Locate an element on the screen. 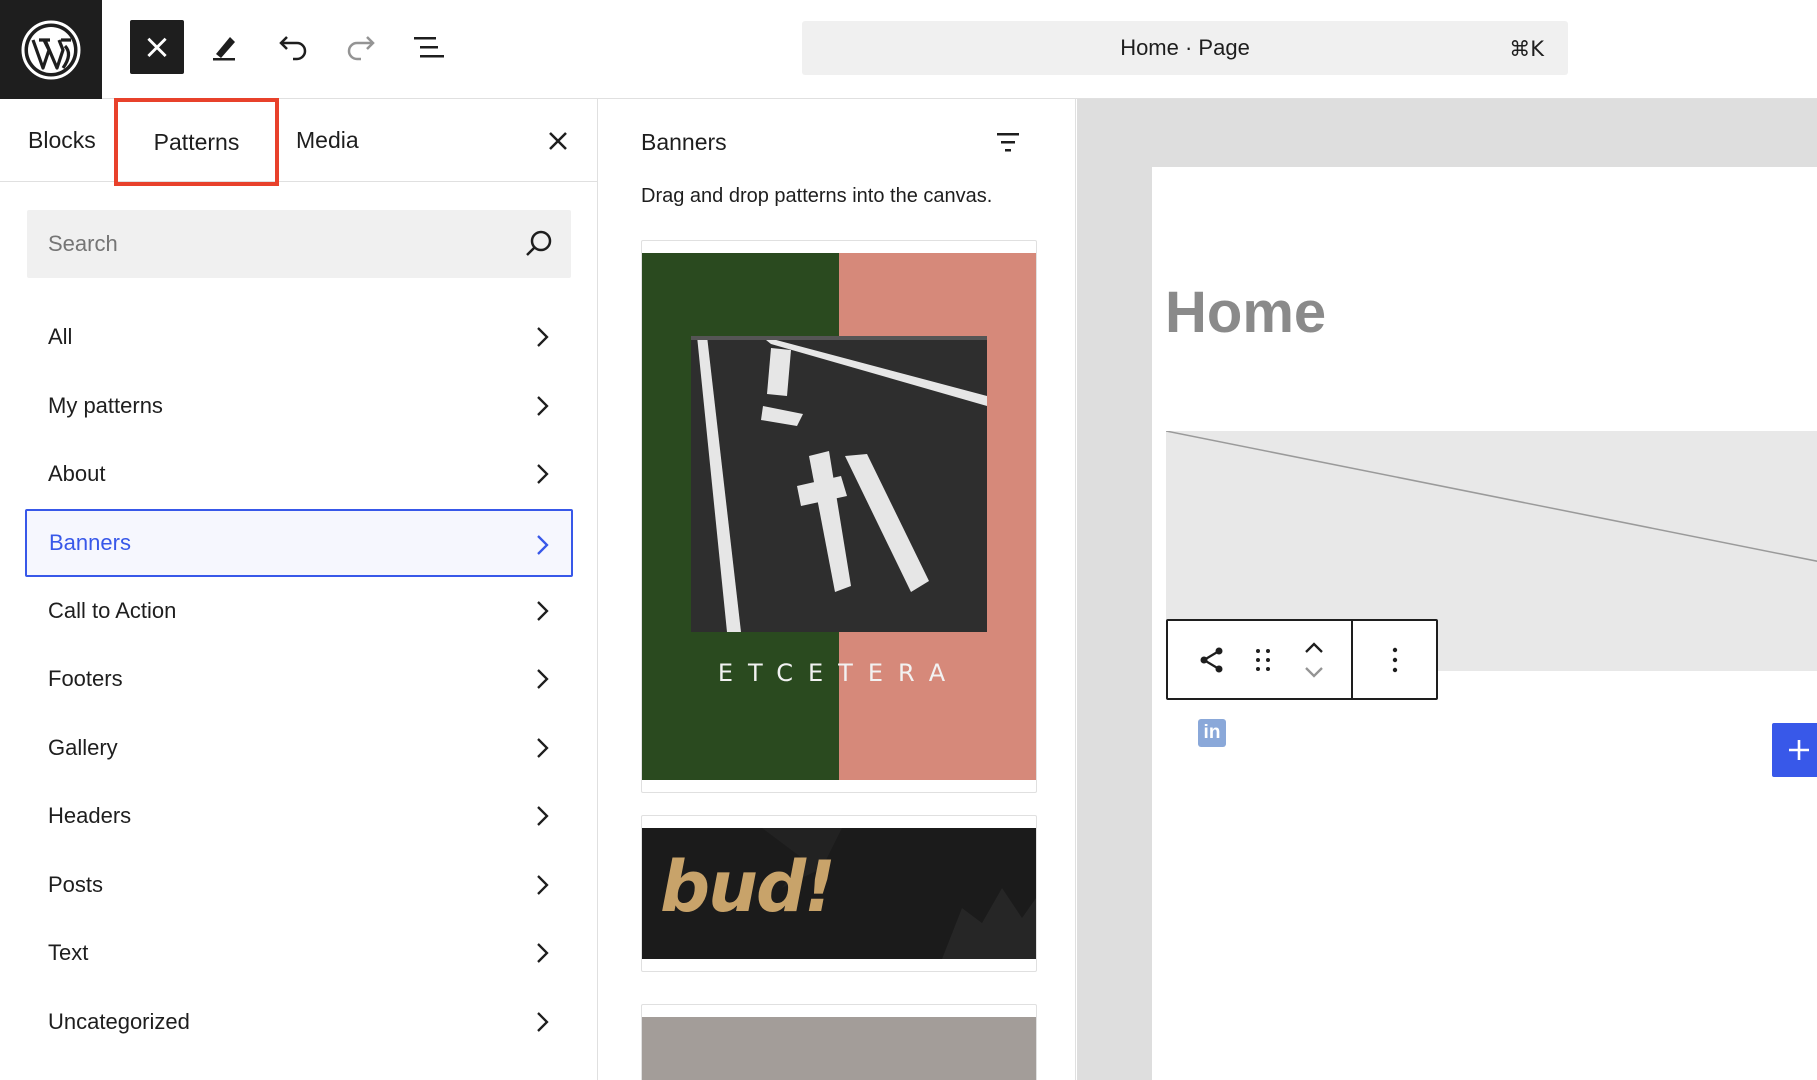  filter-icon is located at coordinates (1008, 142).